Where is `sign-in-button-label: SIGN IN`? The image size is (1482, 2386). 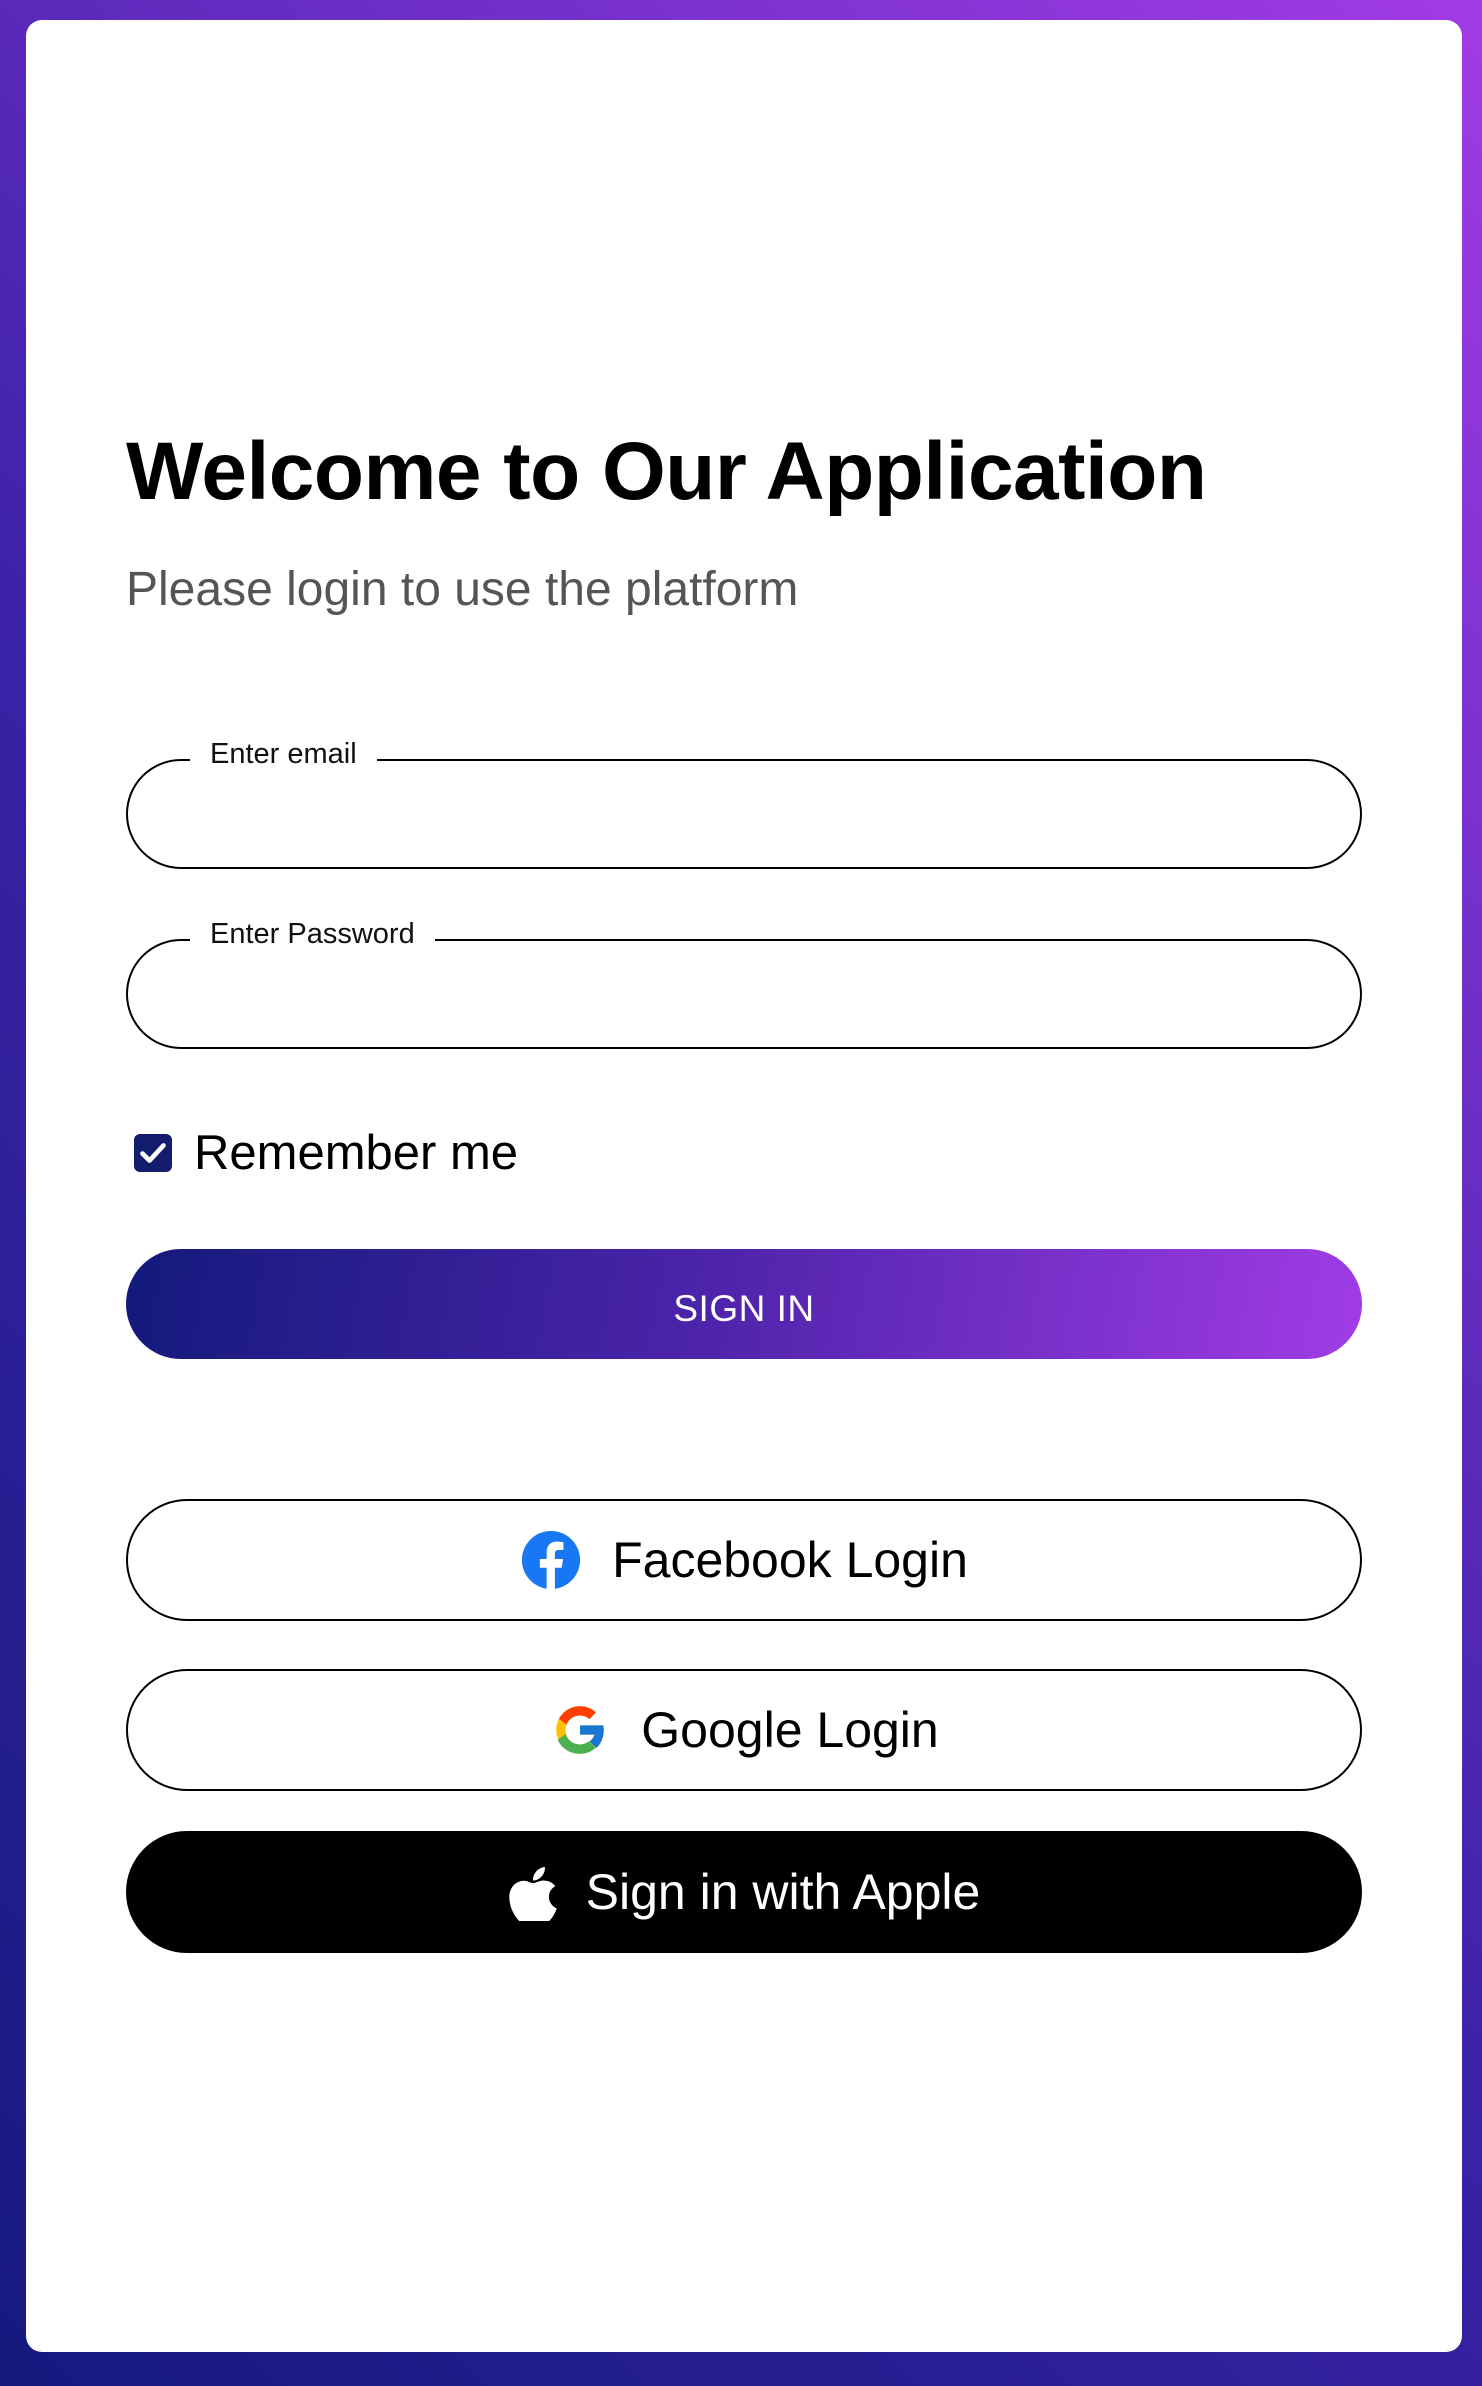 sign-in-button-label: SIGN IN is located at coordinates (744, 1308).